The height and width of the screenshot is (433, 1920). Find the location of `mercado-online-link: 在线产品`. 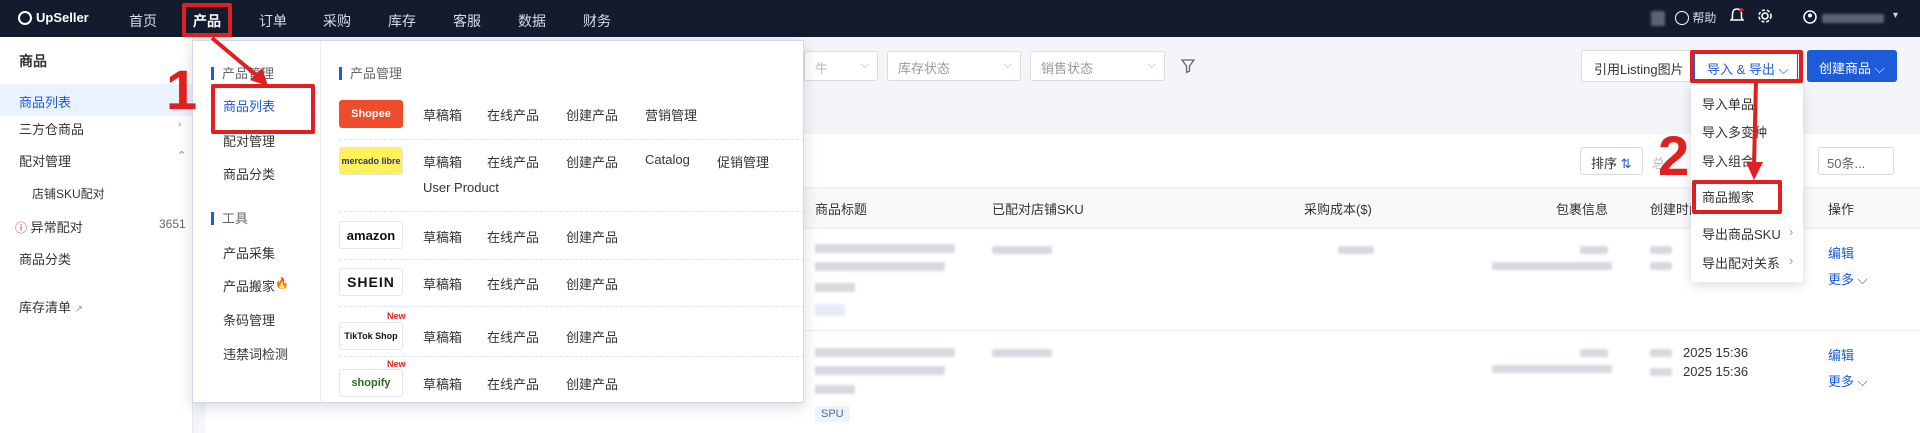

mercado-online-link: 在线产品 is located at coordinates (513, 161).